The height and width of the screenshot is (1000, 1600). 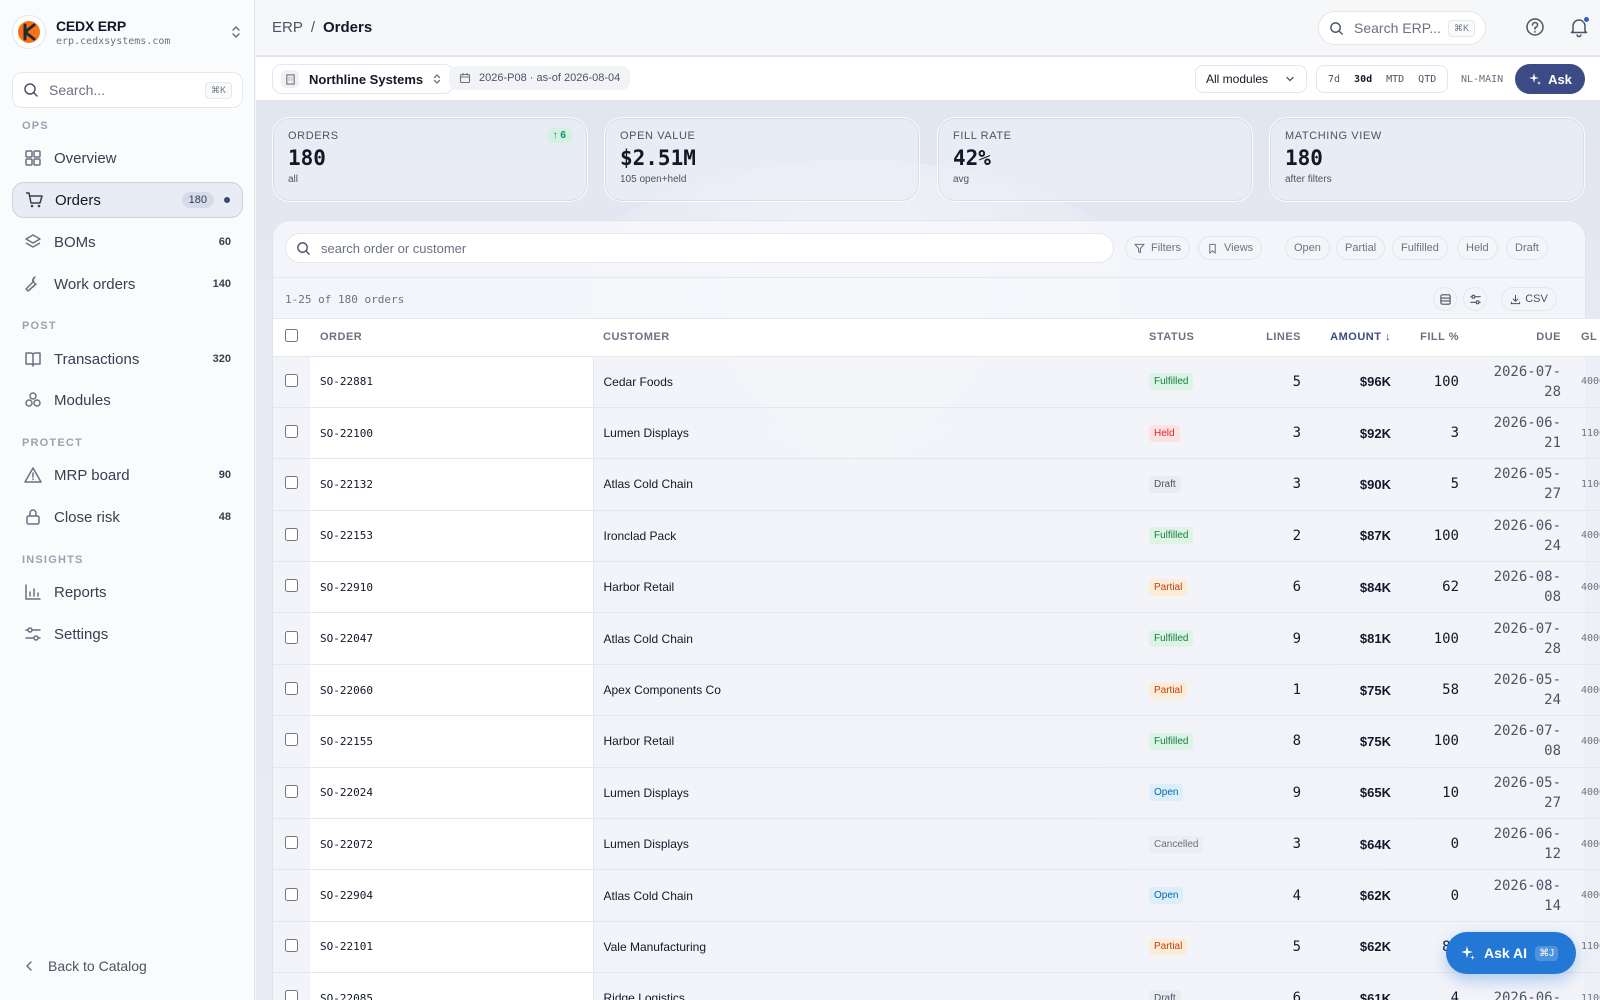 I want to click on range-qtd: QTD, so click(x=1427, y=79).